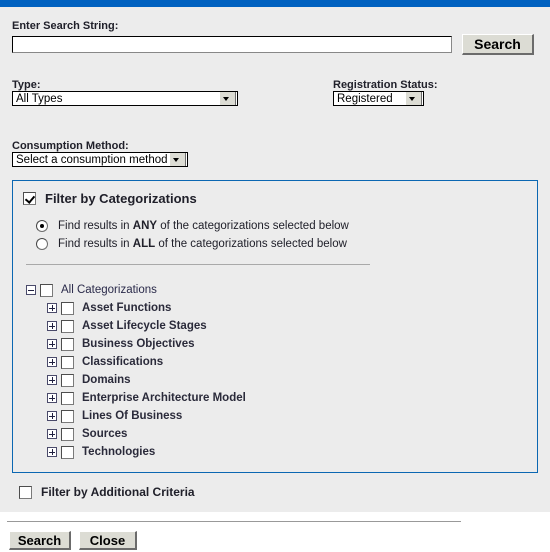 The width and height of the screenshot is (550, 552). Describe the element at coordinates (29, 198) in the screenshot. I see `filter-by-categorizations-checkbox` at that location.